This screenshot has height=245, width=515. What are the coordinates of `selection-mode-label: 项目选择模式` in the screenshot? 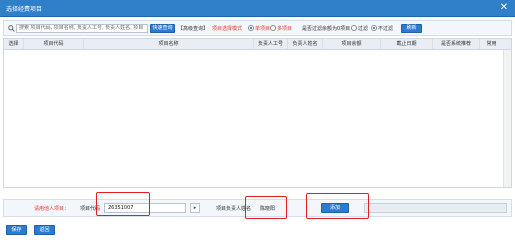 It's located at (227, 29).